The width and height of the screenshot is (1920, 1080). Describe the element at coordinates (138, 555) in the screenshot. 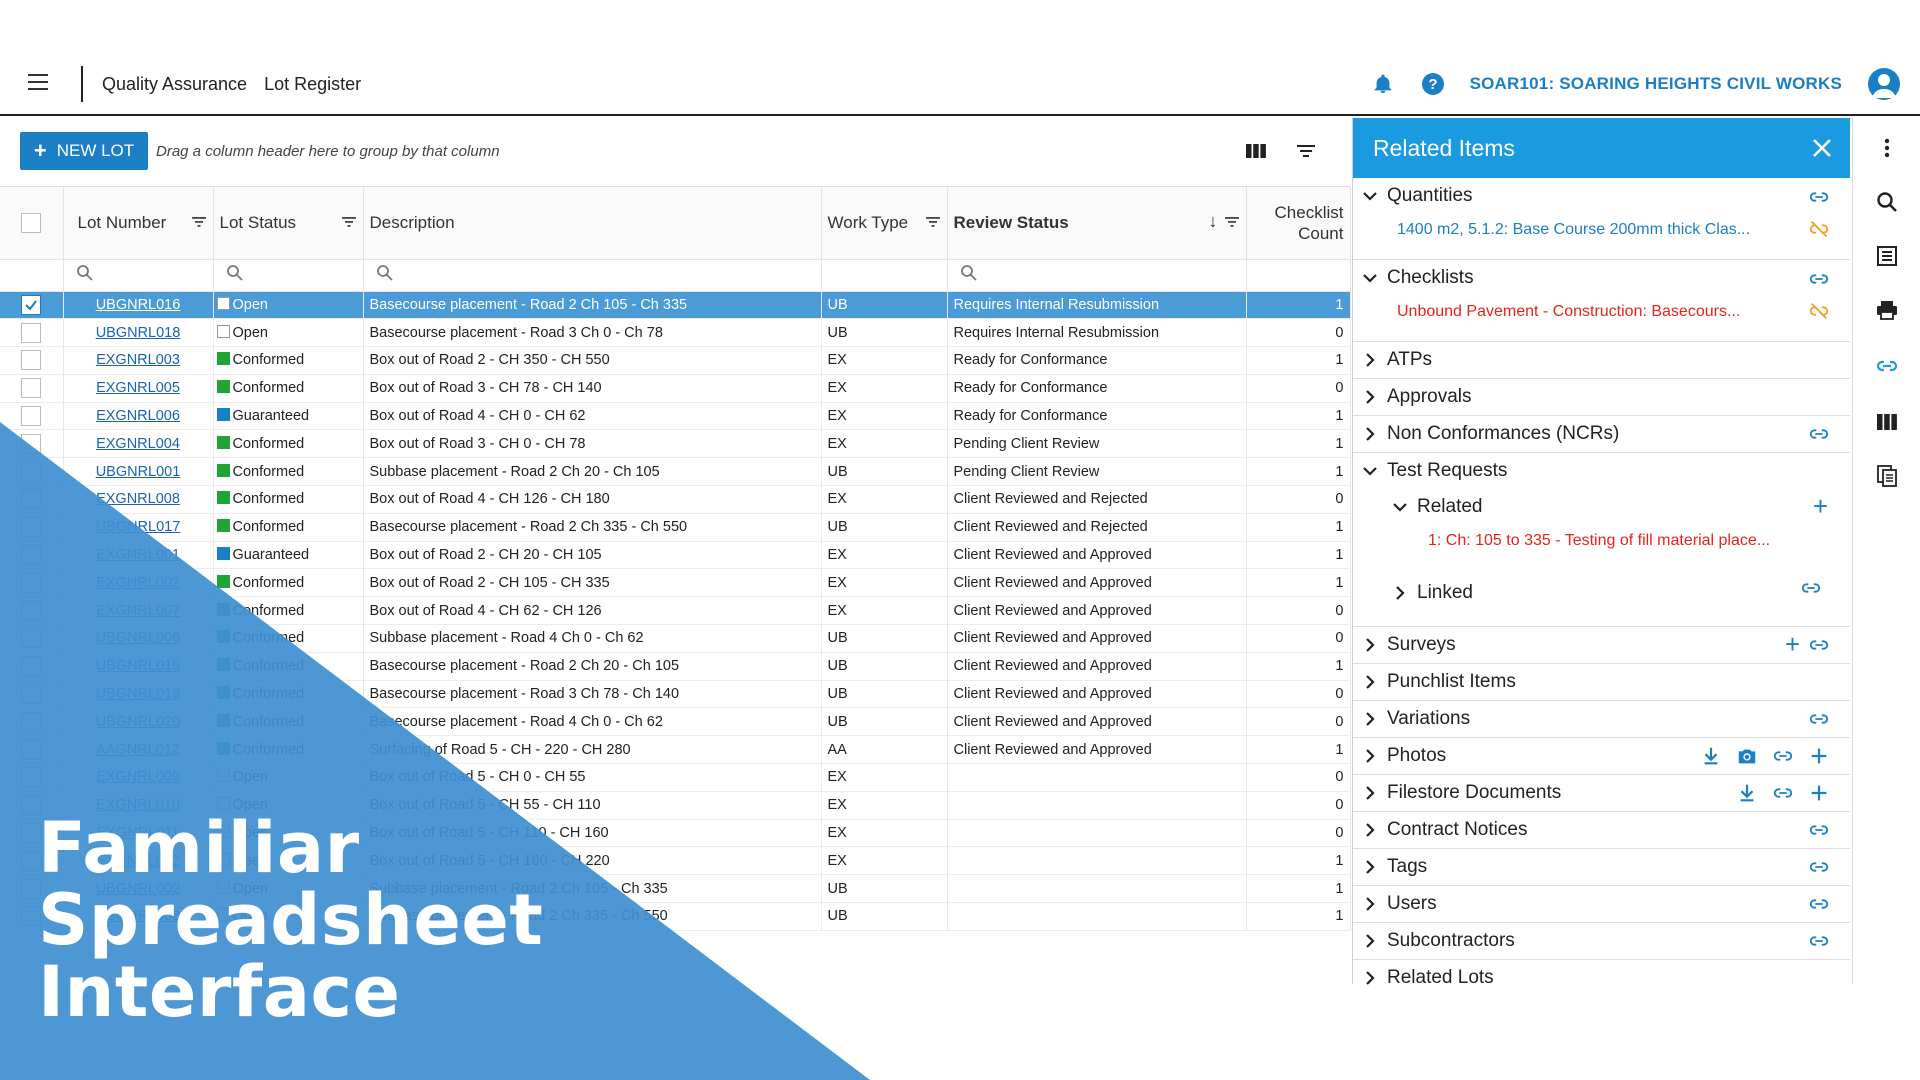

I see `lot-number-link: EXGNRL001` at that location.